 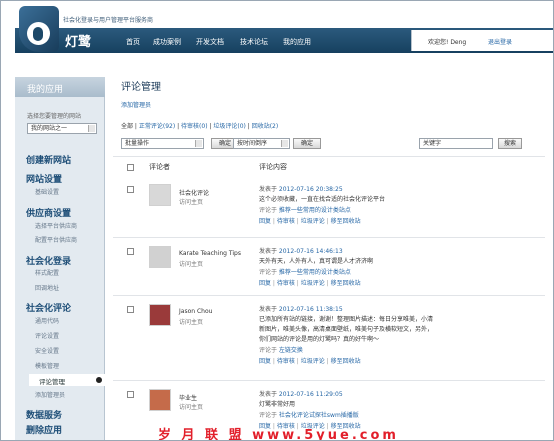 I want to click on filter-link: 正常评论(92), so click(x=157, y=126).